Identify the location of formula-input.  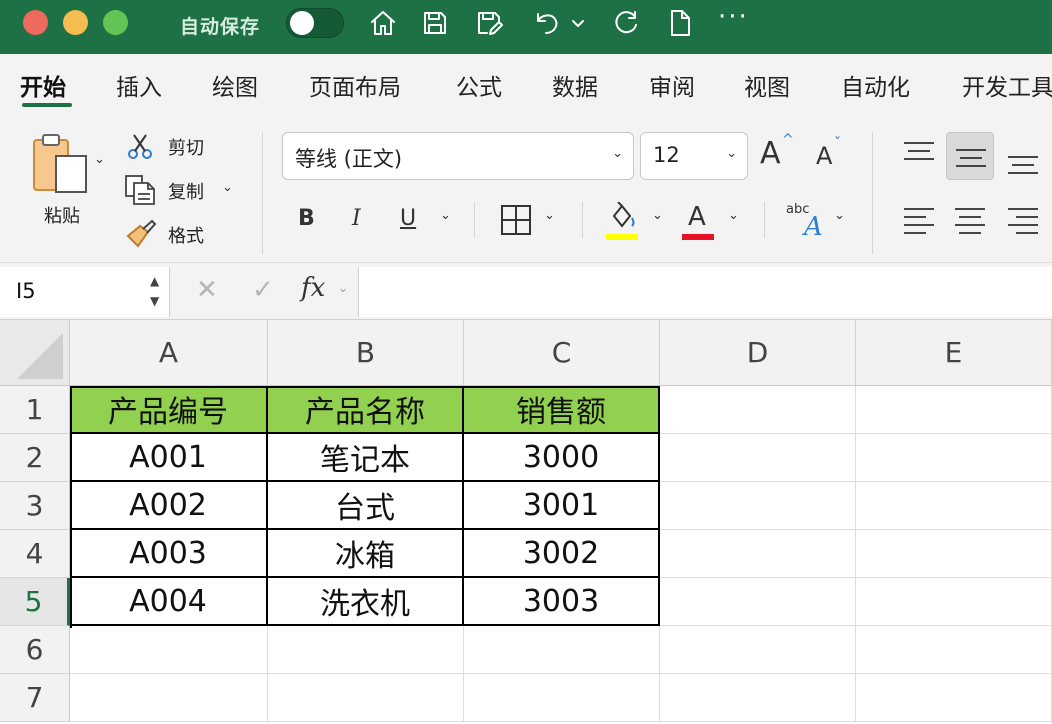
(705, 292).